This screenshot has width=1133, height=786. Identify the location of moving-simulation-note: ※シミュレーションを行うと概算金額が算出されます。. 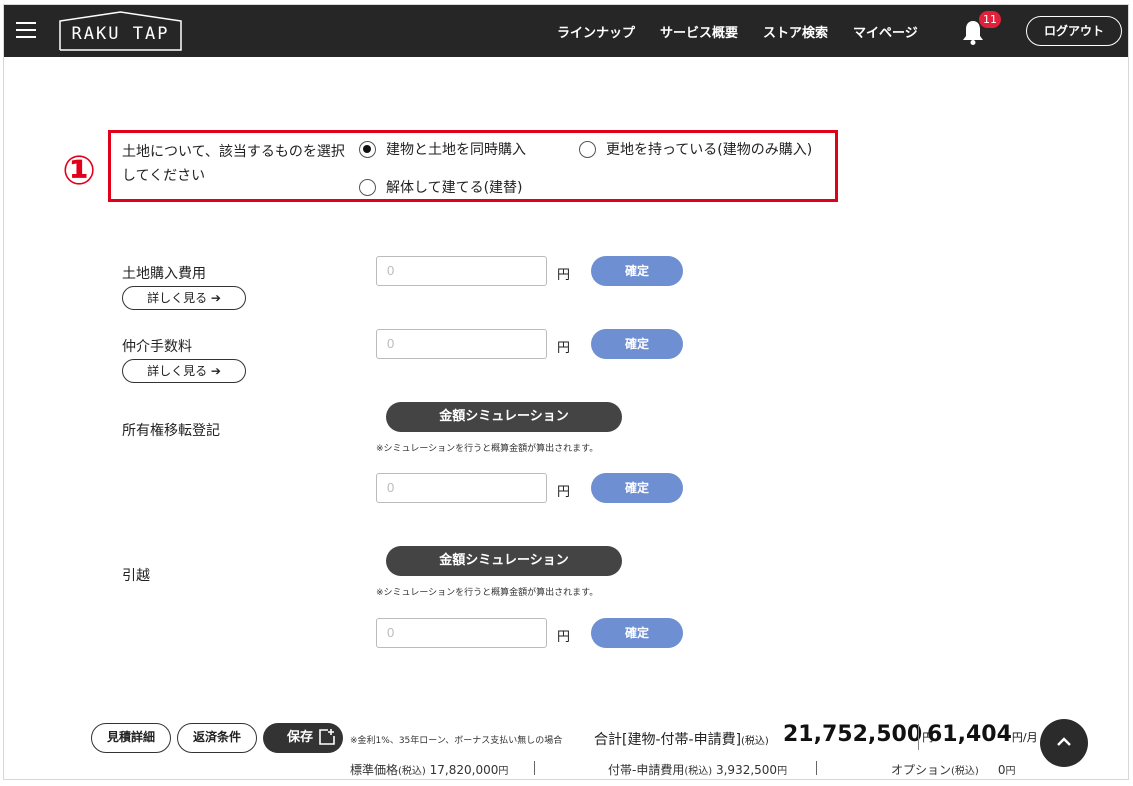
(487, 593).